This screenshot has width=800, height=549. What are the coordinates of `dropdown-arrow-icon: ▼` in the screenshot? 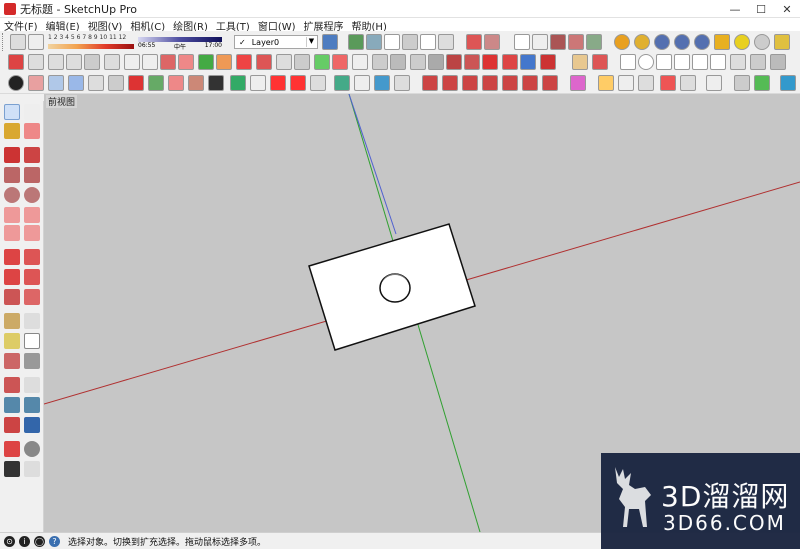 It's located at (311, 42).